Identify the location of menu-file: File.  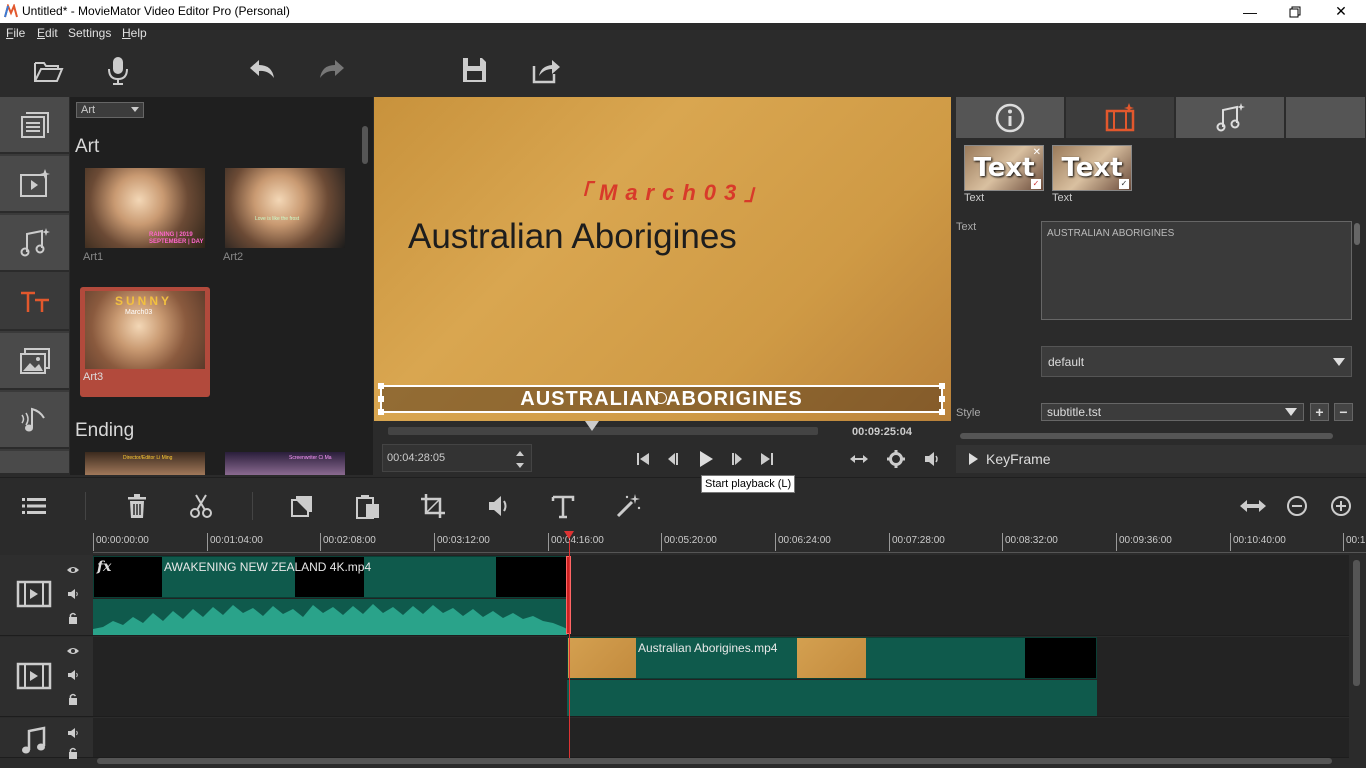
(15, 33).